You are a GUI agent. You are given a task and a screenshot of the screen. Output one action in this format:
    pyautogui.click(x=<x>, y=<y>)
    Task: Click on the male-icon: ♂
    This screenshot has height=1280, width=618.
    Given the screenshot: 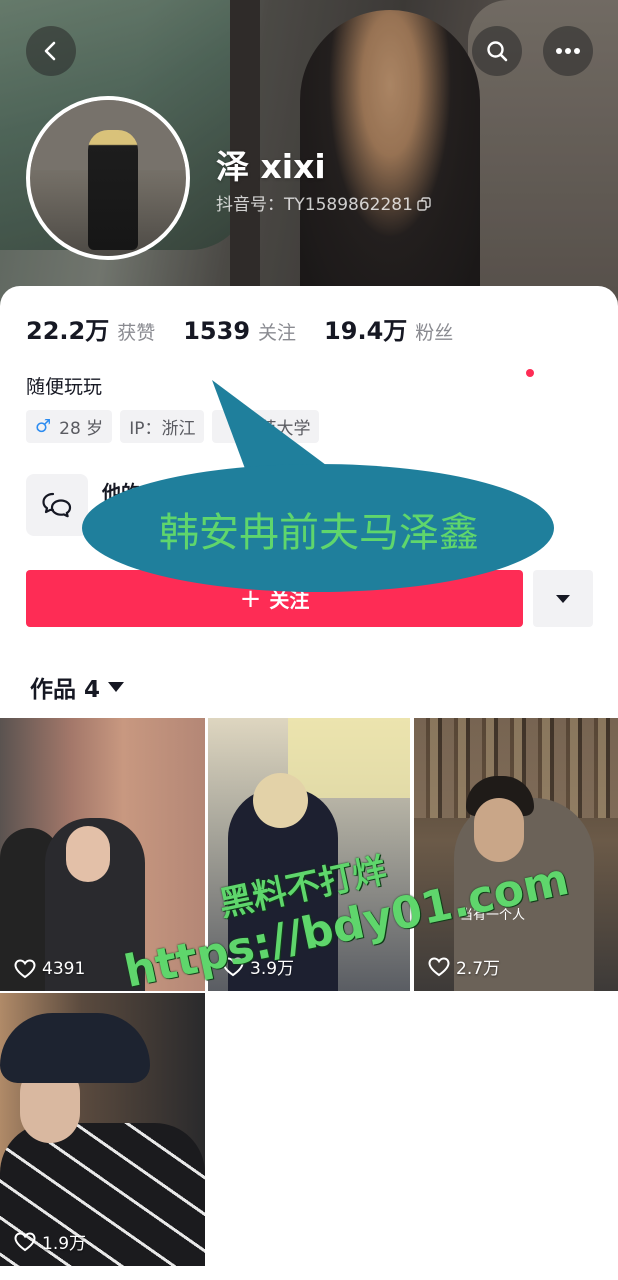 What is the action you would take?
    pyautogui.click(x=43, y=426)
    